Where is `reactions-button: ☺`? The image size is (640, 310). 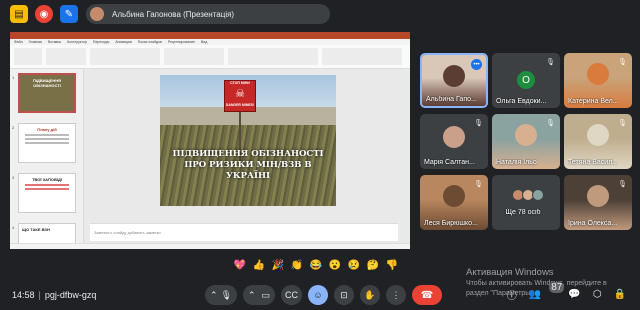
reactions-button: ☺ is located at coordinates (318, 295).